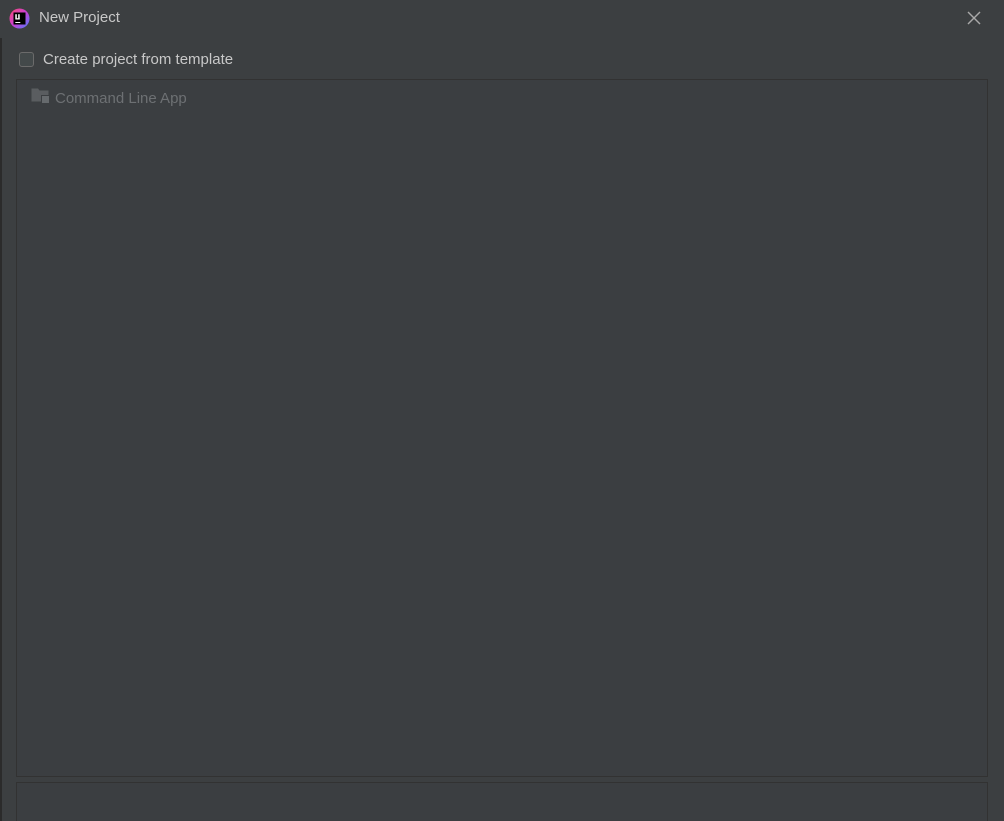  What do you see at coordinates (79, 17) in the screenshot?
I see `window-title: New Project` at bounding box center [79, 17].